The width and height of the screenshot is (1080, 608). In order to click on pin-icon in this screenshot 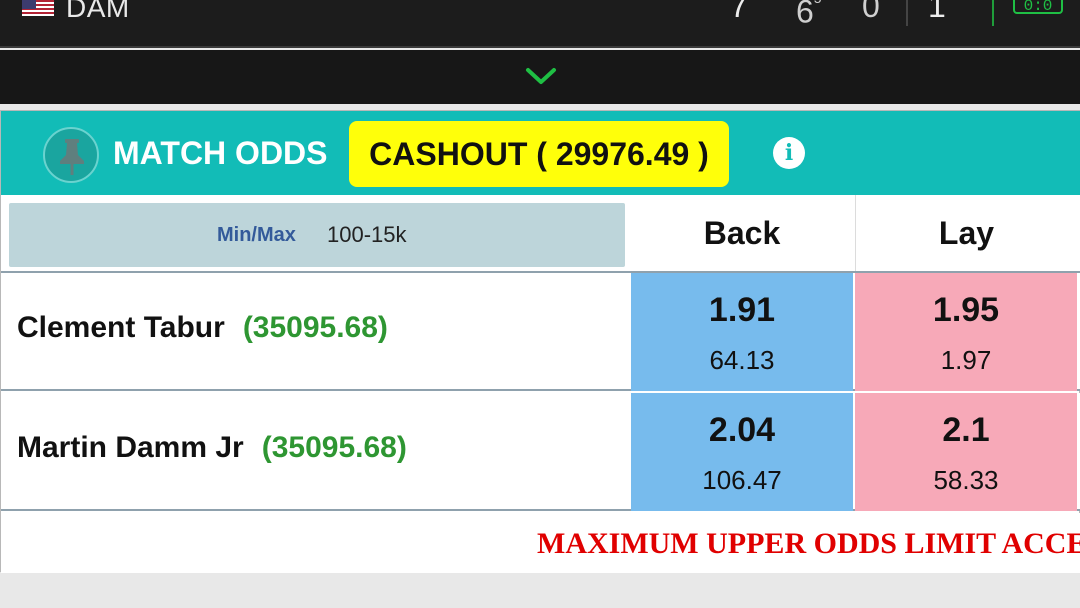, I will do `click(72, 157)`.